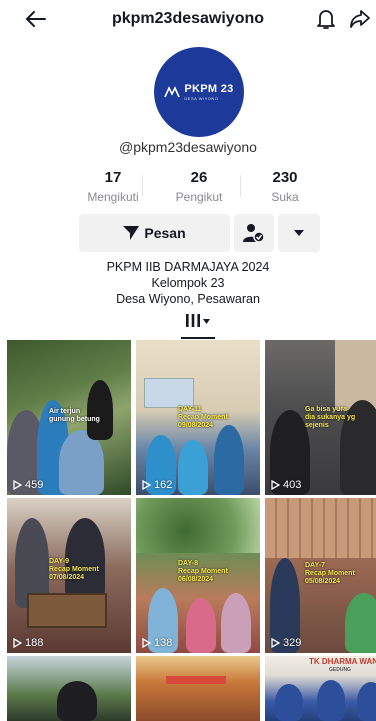  I want to click on share-icon, so click(360, 19).